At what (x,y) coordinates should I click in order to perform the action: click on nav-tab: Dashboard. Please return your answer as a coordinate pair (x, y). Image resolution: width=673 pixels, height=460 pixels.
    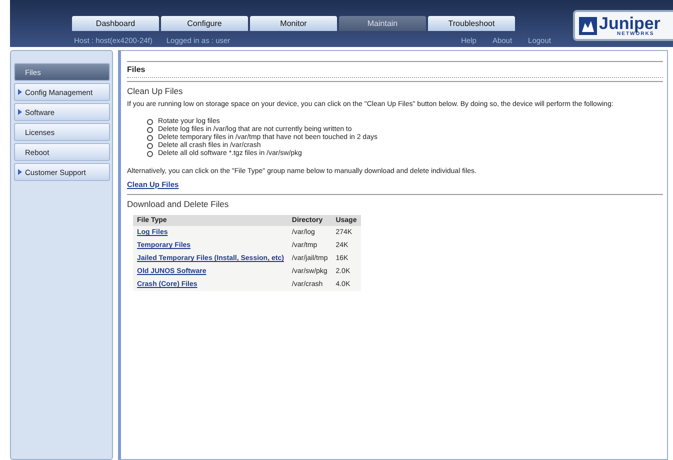
    Looking at the image, I should click on (115, 23).